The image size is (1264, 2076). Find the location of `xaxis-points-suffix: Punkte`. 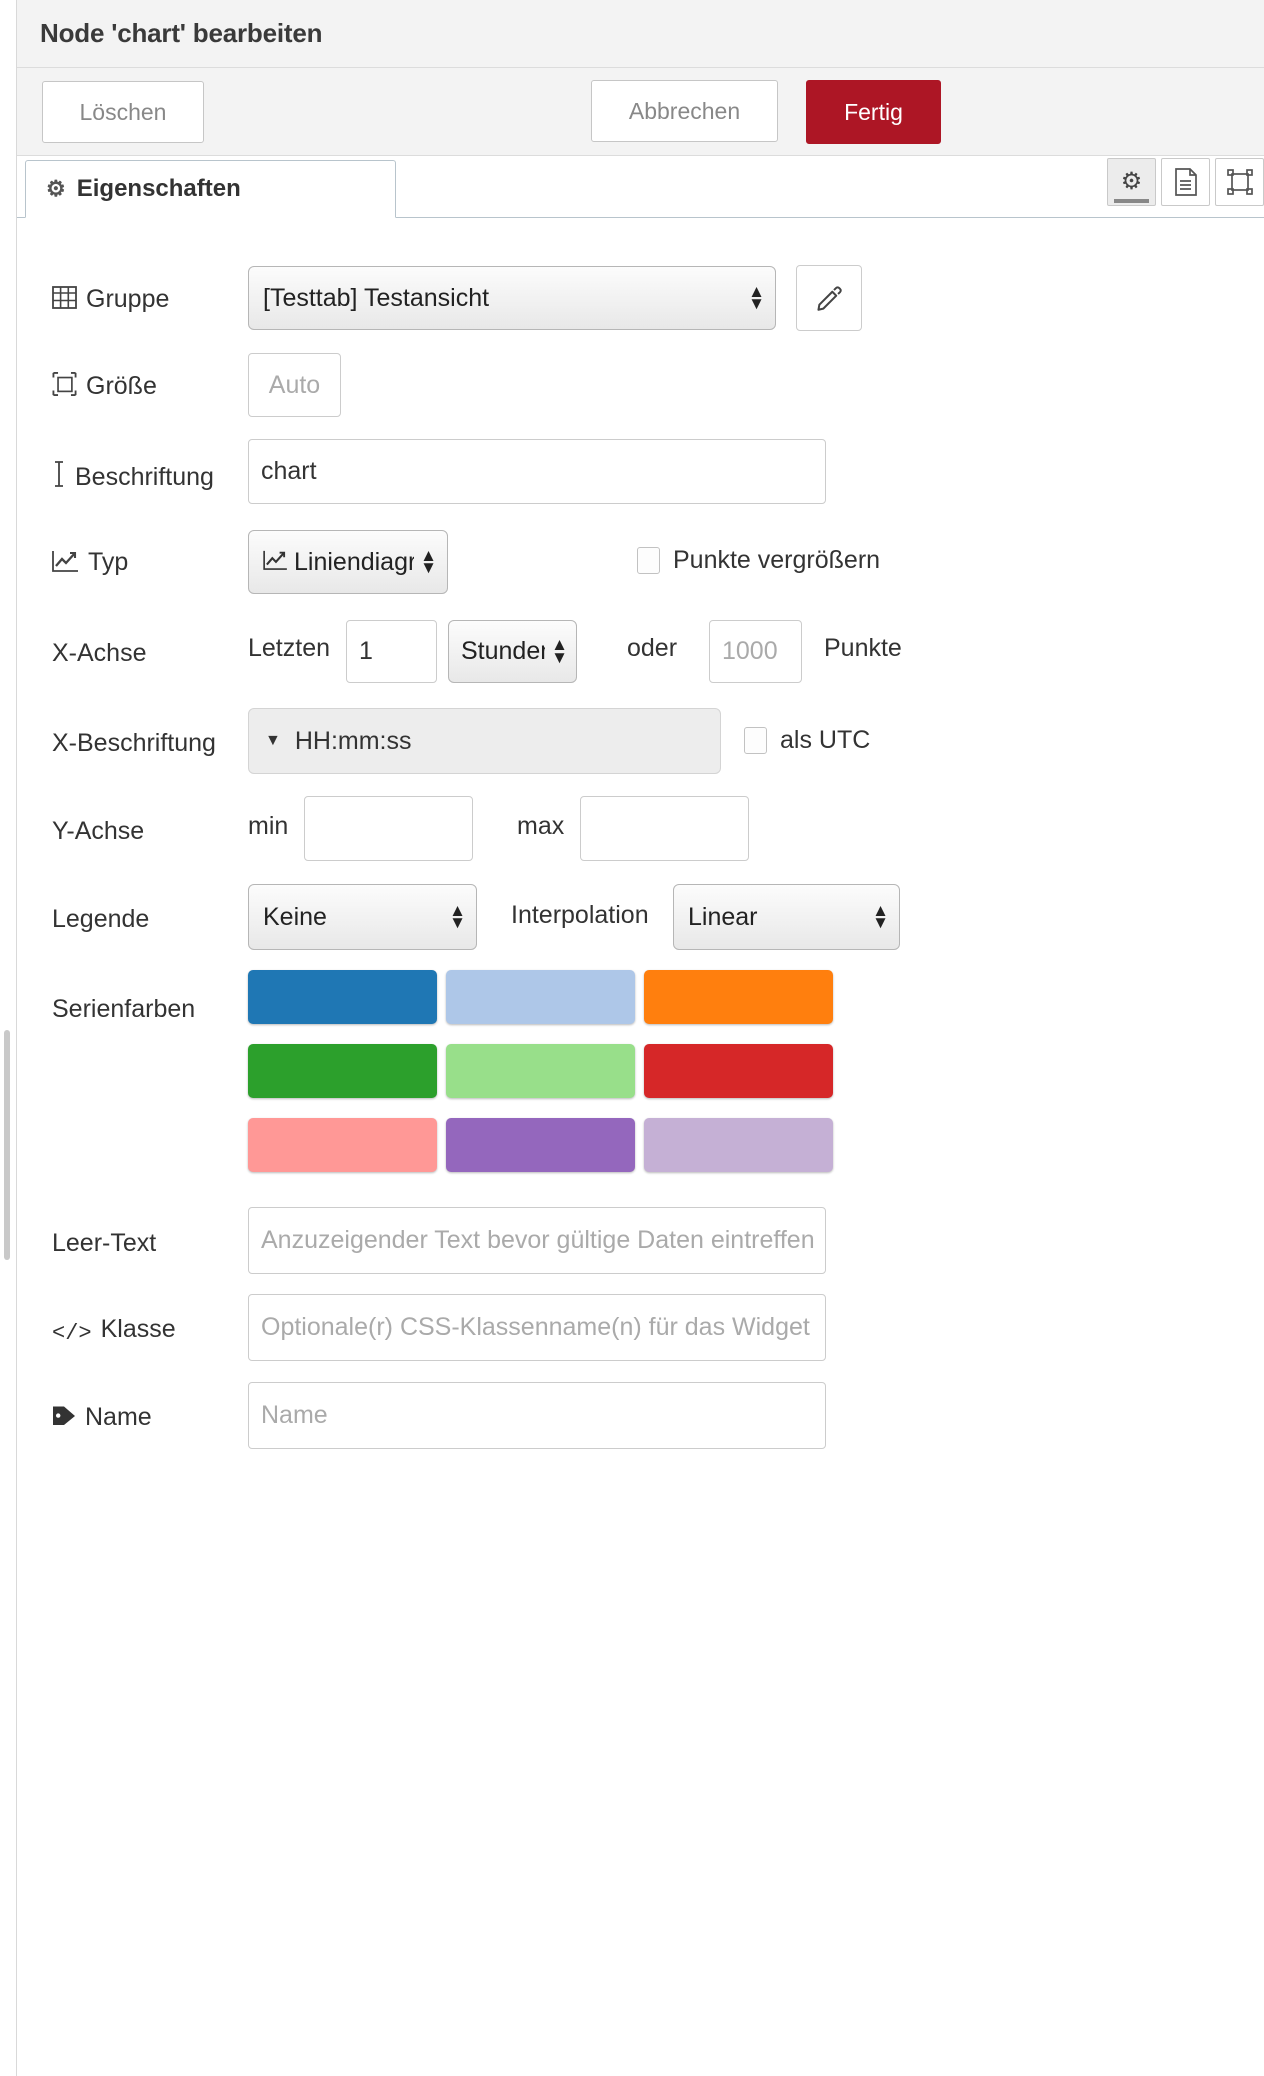

xaxis-points-suffix: Punkte is located at coordinates (863, 648).